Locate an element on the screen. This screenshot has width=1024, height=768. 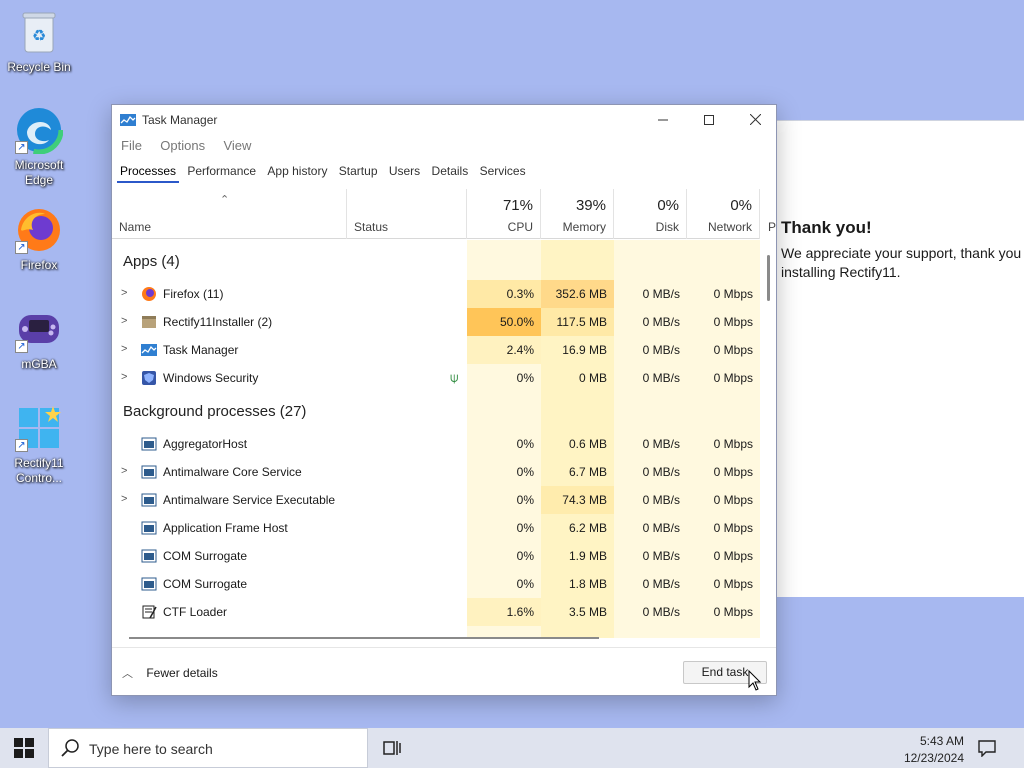
desktop-icon-edge: ↗ Microsoft Edge is located at coordinates (39, 146).